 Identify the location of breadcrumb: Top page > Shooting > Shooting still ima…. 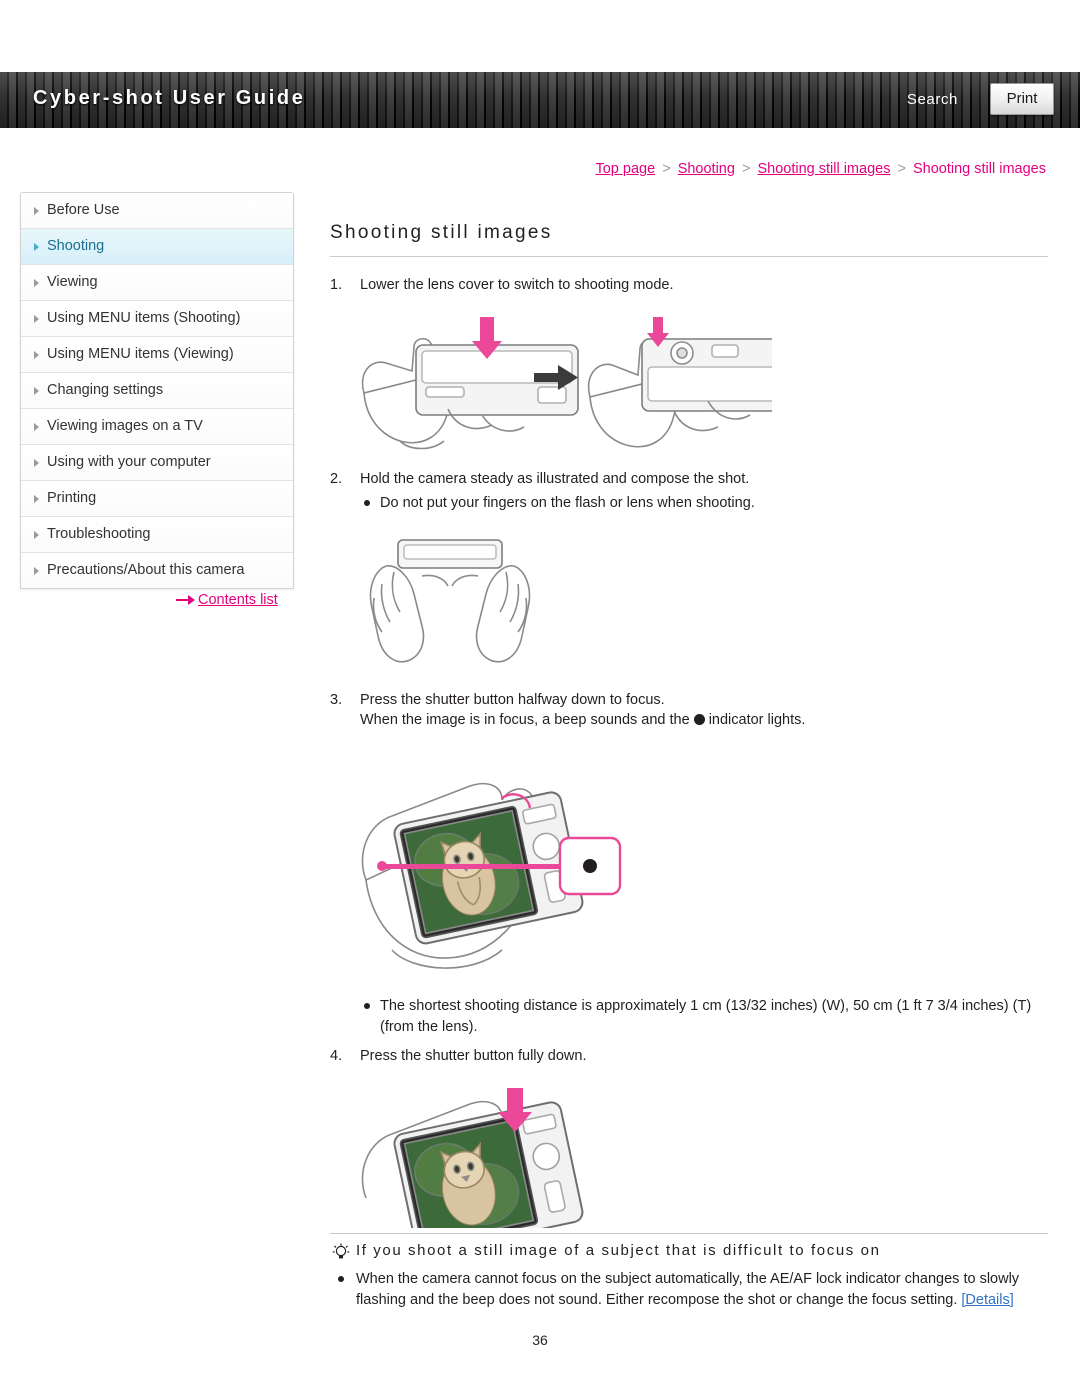
(820, 169).